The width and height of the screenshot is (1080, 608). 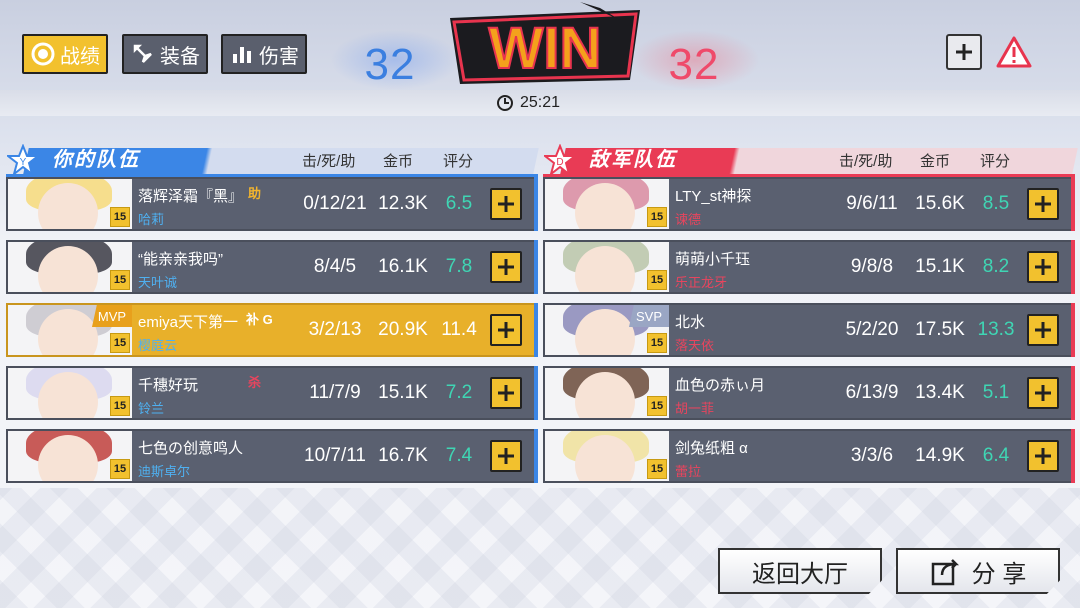 I want to click on button-label: 返回大厅, so click(x=800, y=574).